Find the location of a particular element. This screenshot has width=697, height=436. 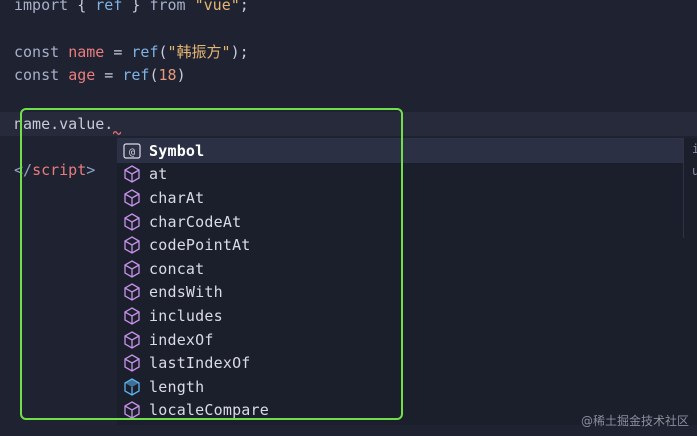

tag-name: script is located at coordinates (59, 170).